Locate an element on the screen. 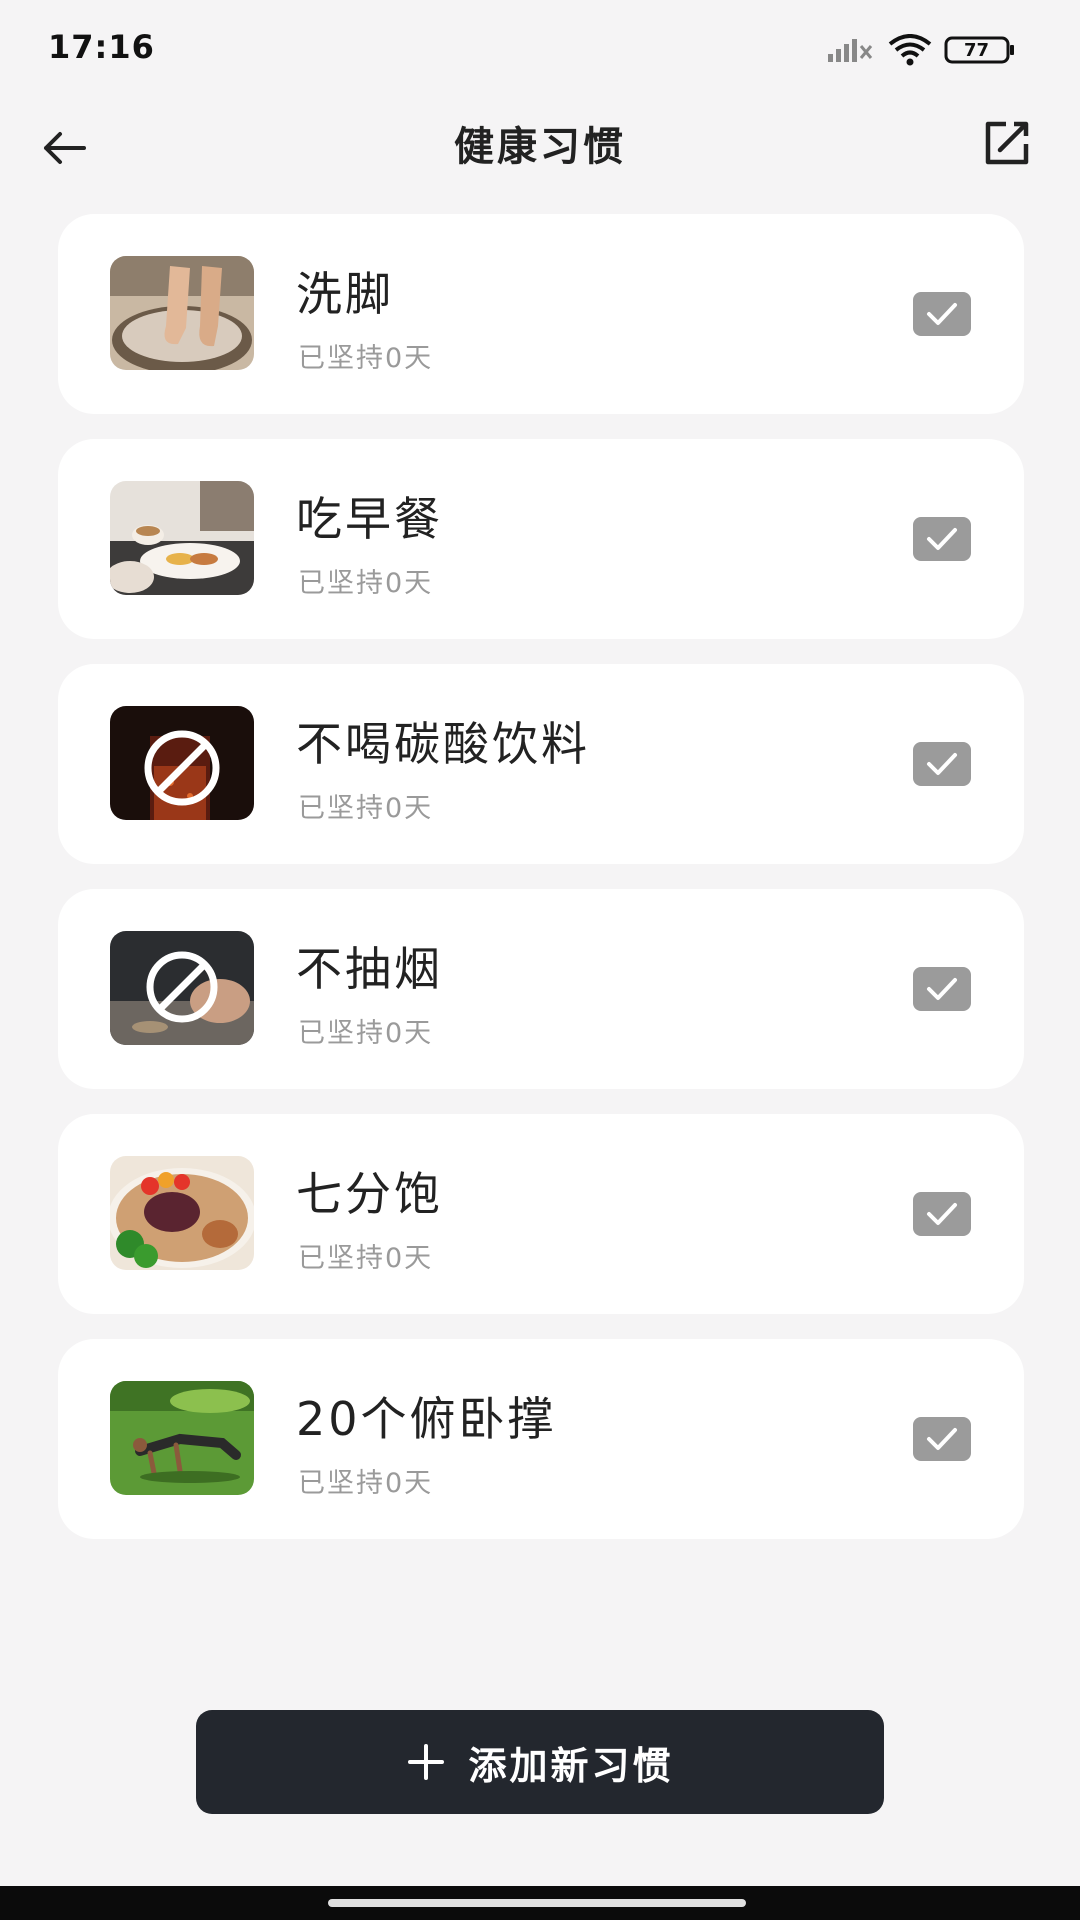 This screenshot has height=1920, width=1080. wifi-icon is located at coordinates (910, 50).